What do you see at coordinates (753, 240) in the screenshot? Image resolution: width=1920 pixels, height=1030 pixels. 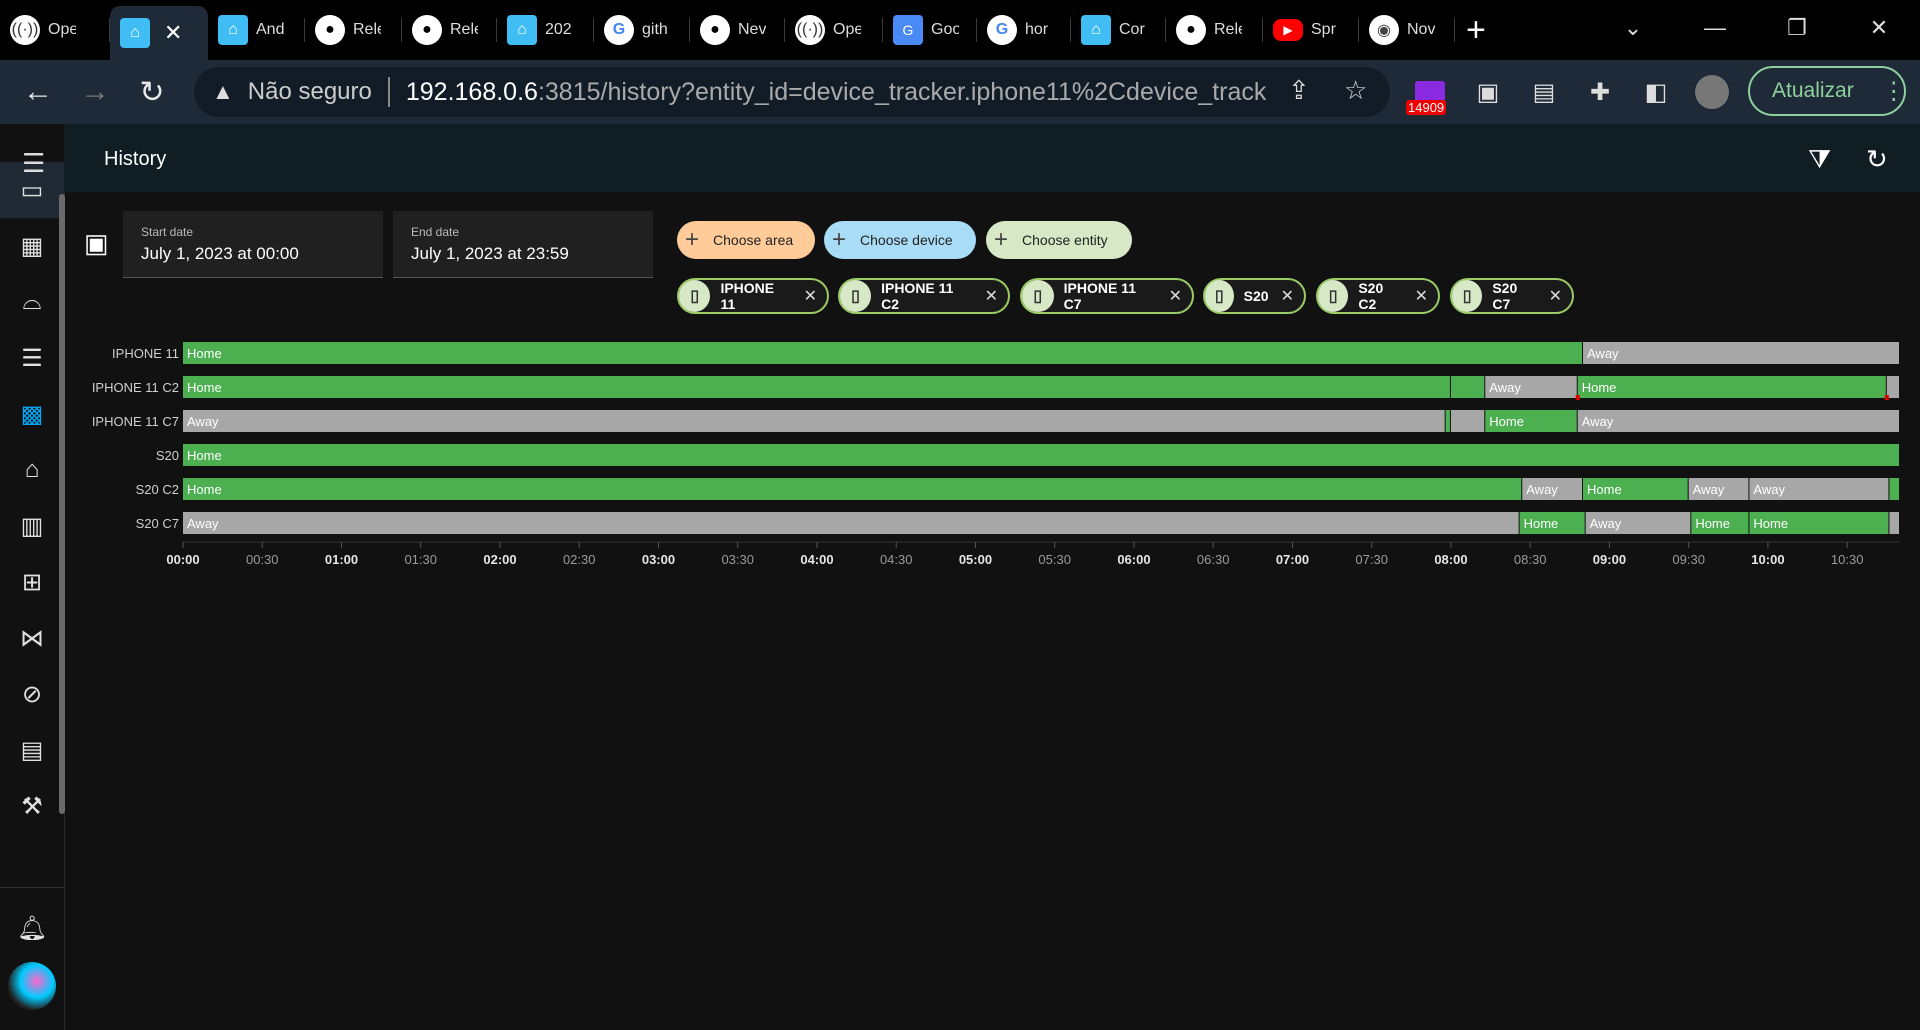 I see `choose-area-label: Choose area` at bounding box center [753, 240].